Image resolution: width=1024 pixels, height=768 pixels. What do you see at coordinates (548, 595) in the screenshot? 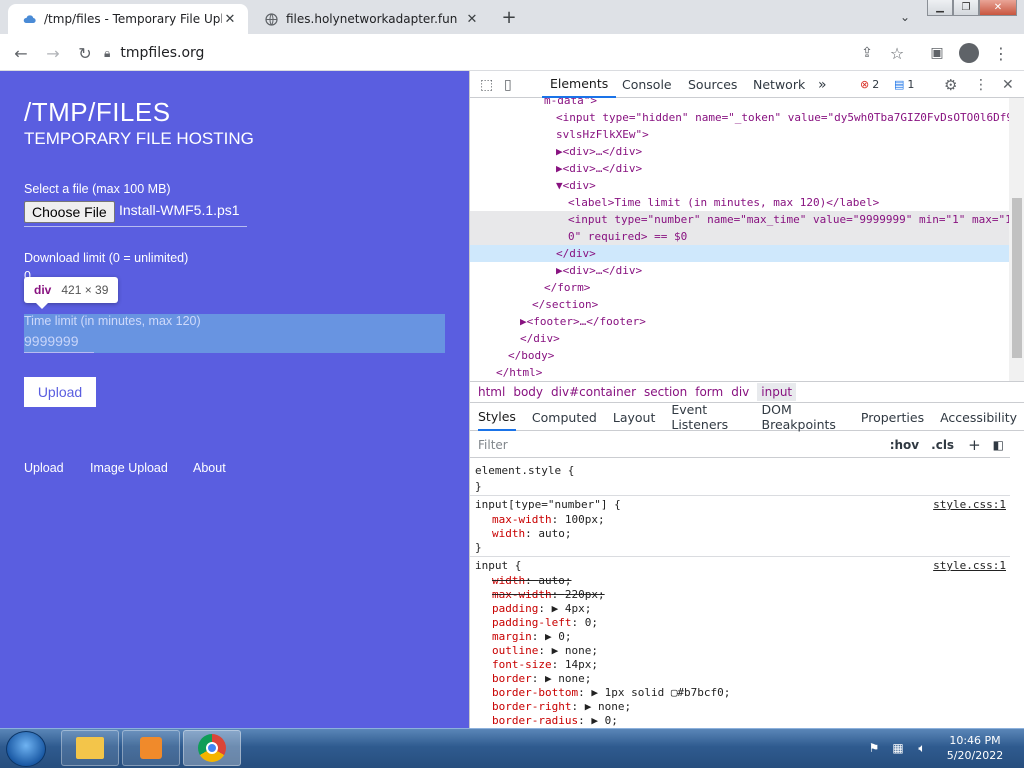
I see `style-declaration: max-width: 220px;` at bounding box center [548, 595].